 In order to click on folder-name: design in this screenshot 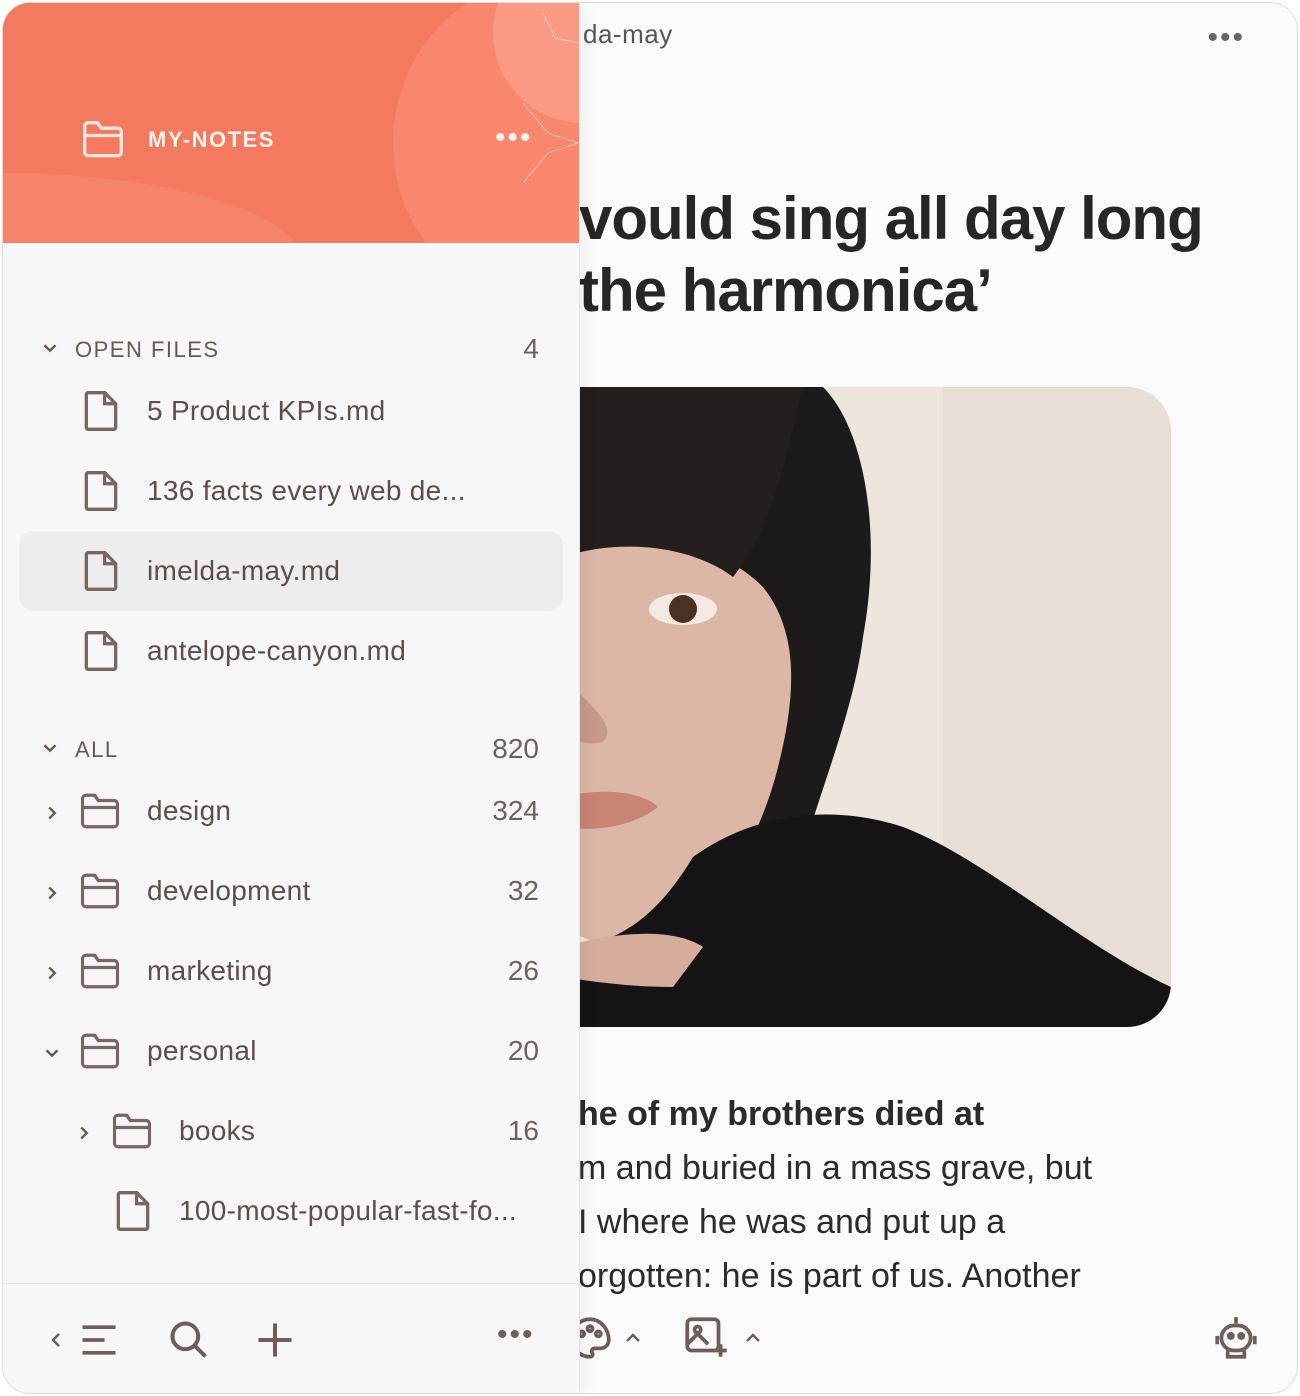, I will do `click(189, 810)`.